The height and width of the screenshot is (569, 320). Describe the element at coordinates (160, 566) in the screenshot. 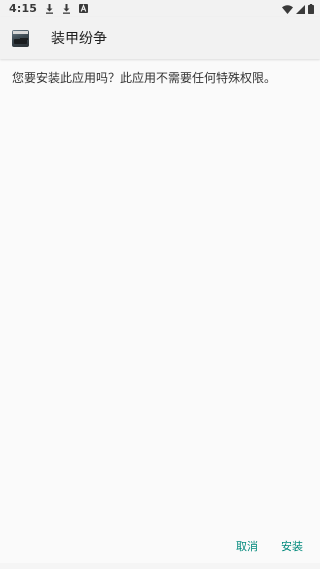

I see `navigation-bar` at that location.